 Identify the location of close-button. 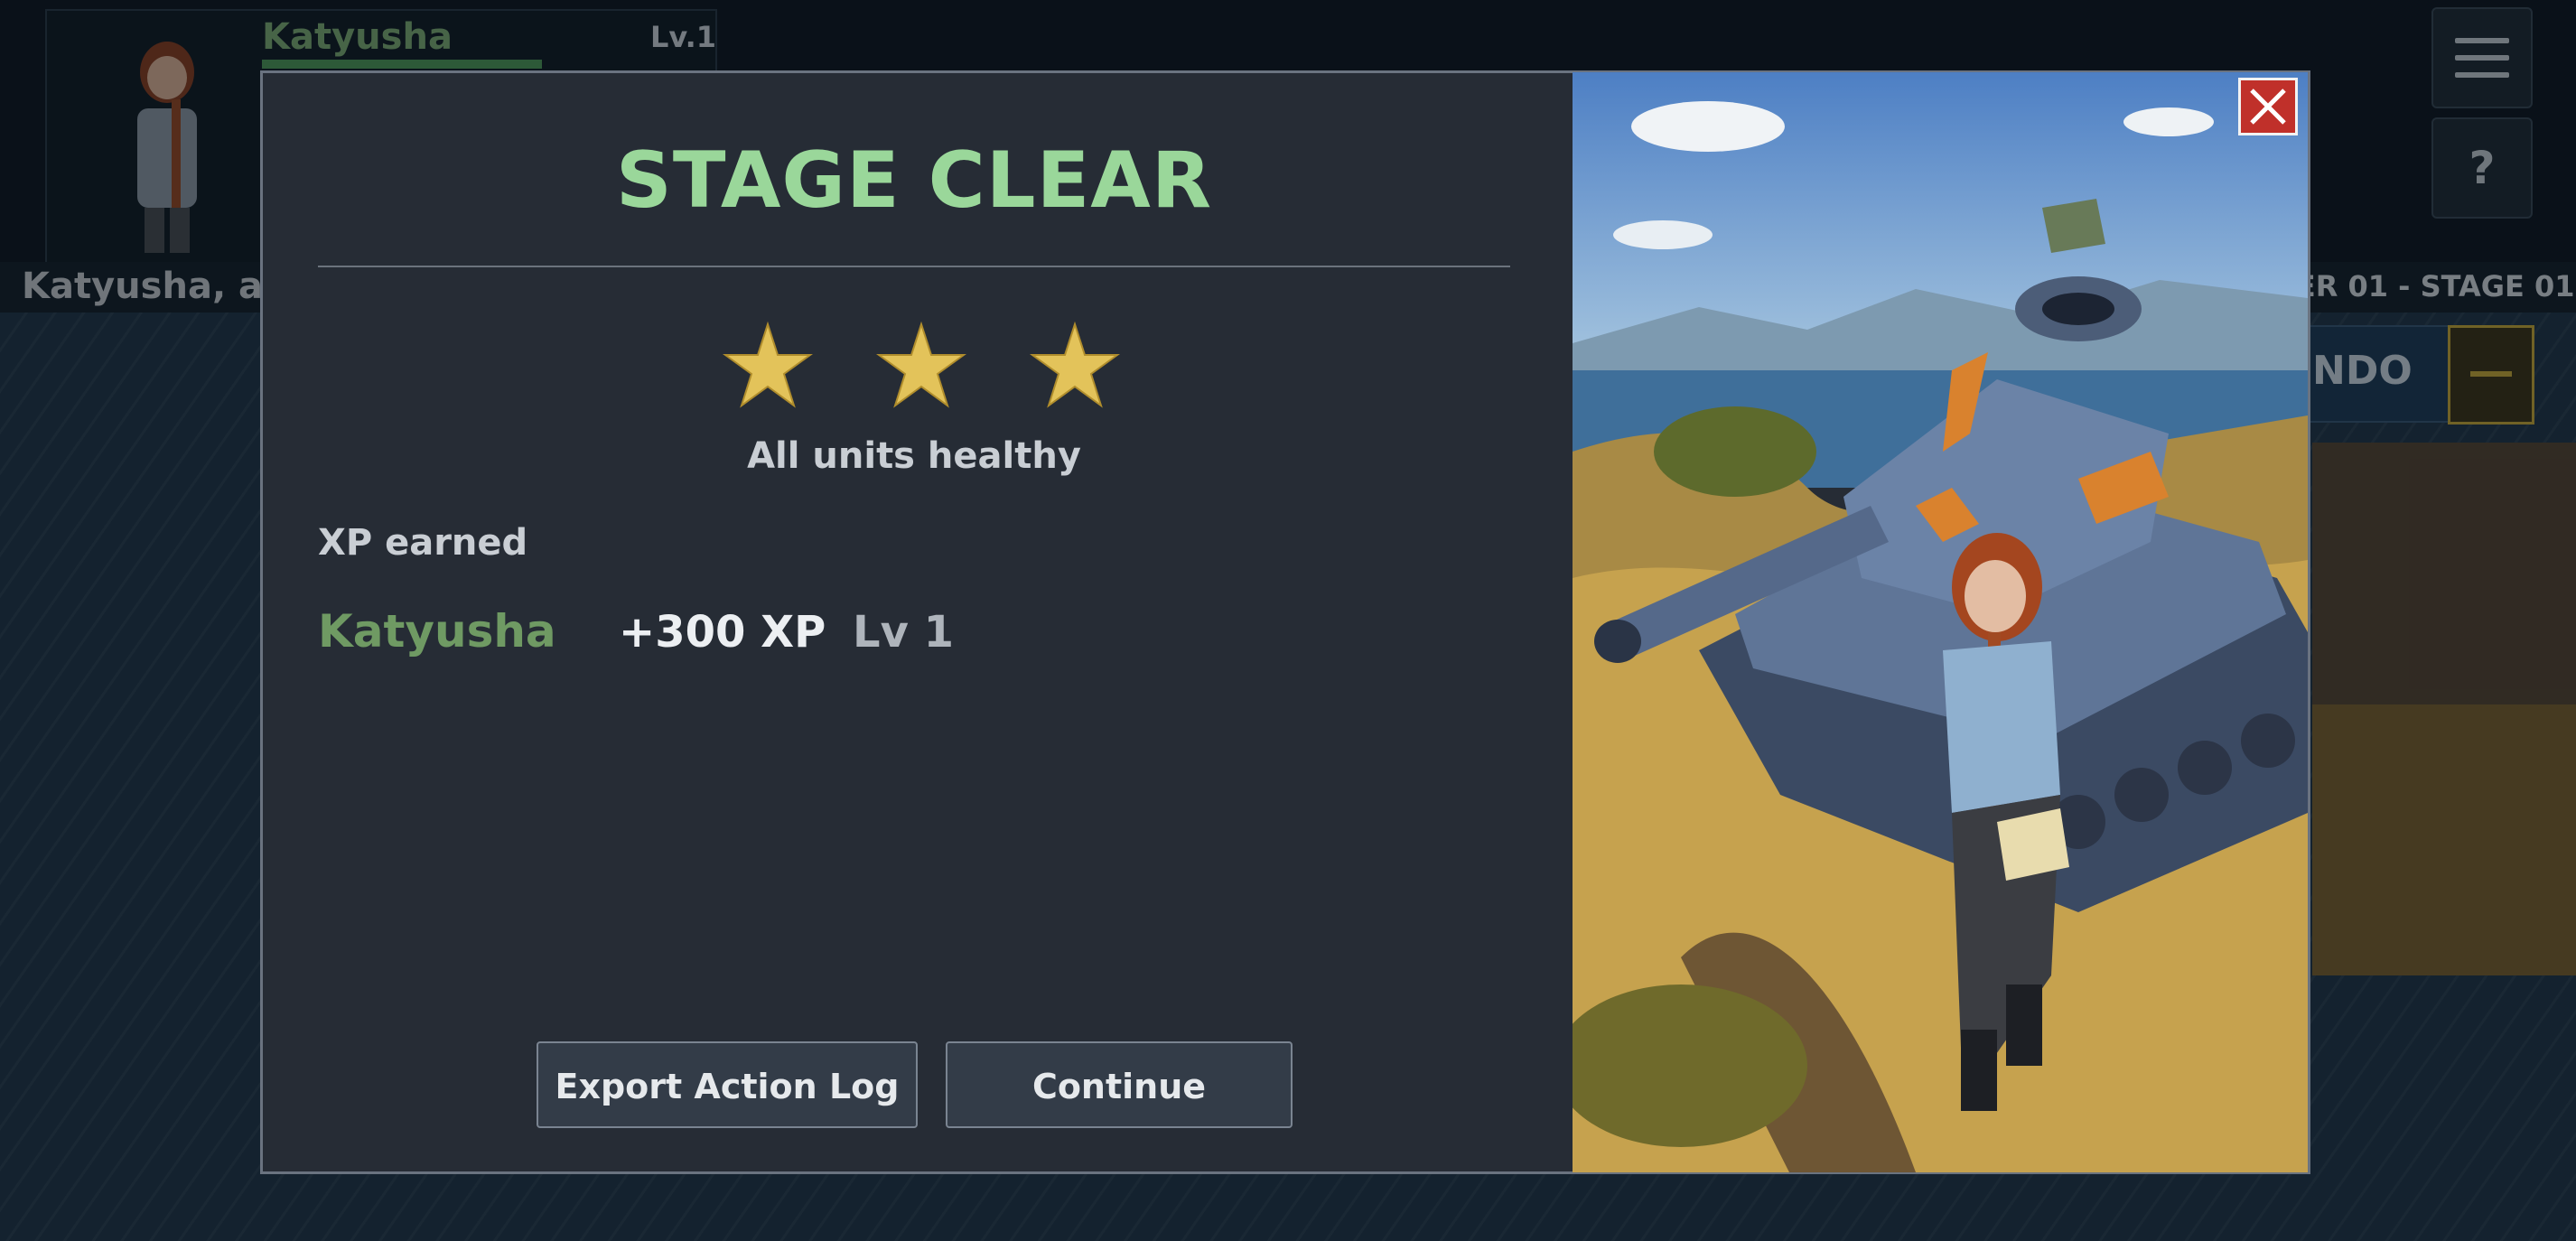
(2268, 106).